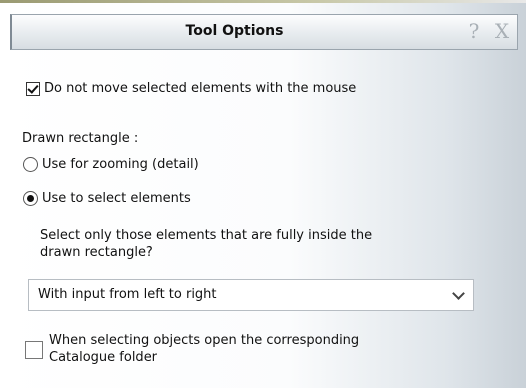 This screenshot has width=526, height=388. Describe the element at coordinates (474, 31) in the screenshot. I see `help-icon: ?` at that location.